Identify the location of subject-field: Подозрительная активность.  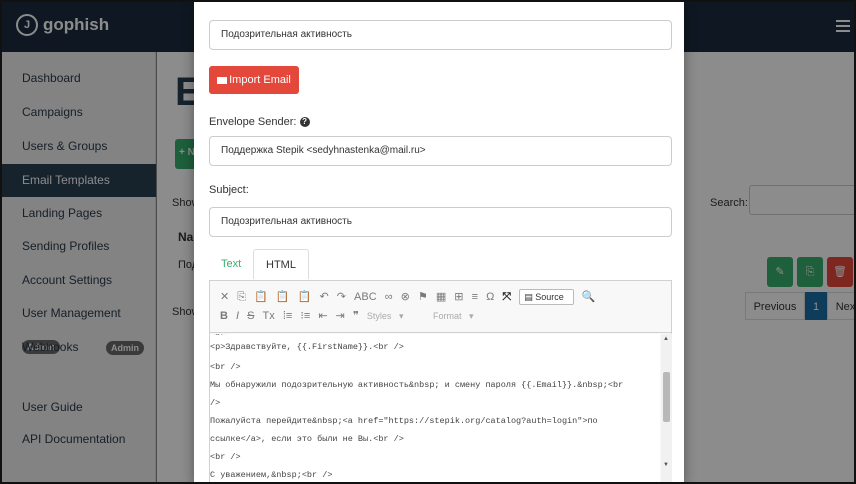
(440, 222).